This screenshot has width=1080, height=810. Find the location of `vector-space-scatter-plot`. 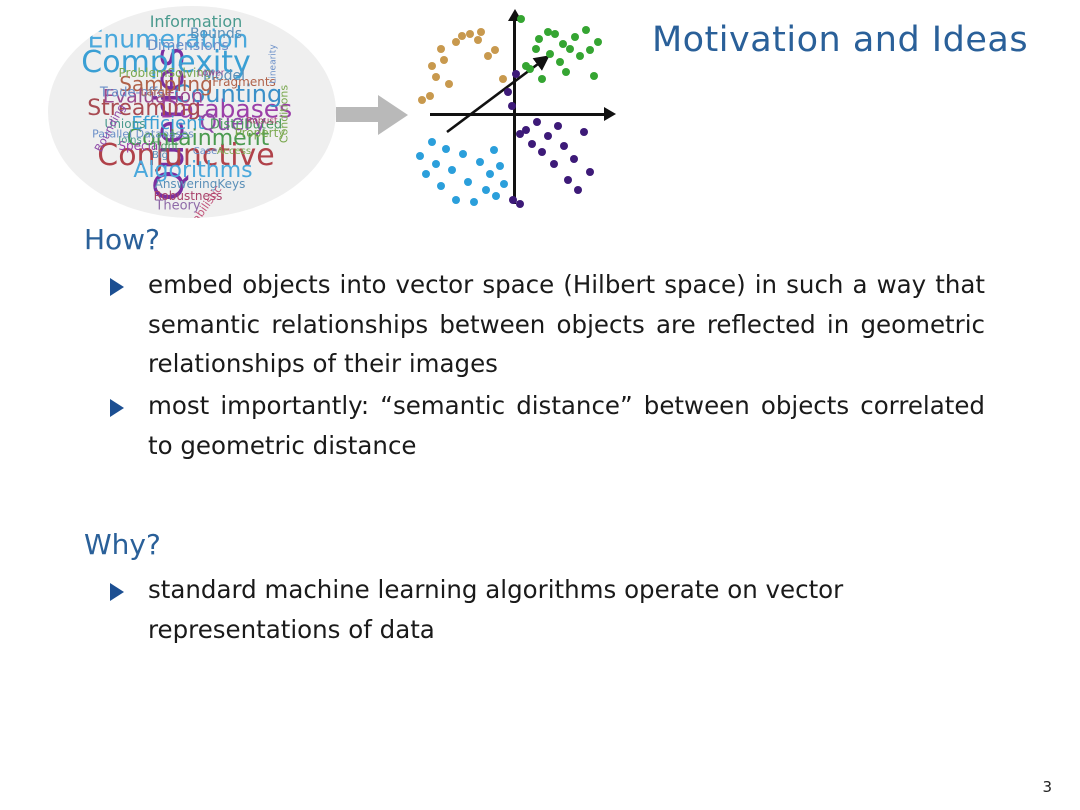

vector-space-scatter-plot is located at coordinates (513, 111).